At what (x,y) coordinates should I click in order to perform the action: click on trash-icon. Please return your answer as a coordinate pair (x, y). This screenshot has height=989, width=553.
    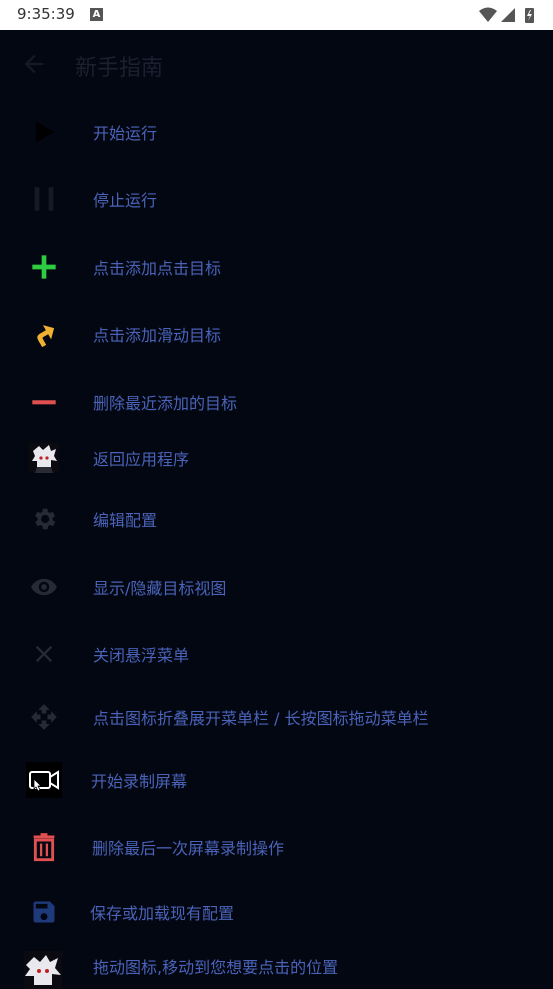
    Looking at the image, I should click on (44, 847).